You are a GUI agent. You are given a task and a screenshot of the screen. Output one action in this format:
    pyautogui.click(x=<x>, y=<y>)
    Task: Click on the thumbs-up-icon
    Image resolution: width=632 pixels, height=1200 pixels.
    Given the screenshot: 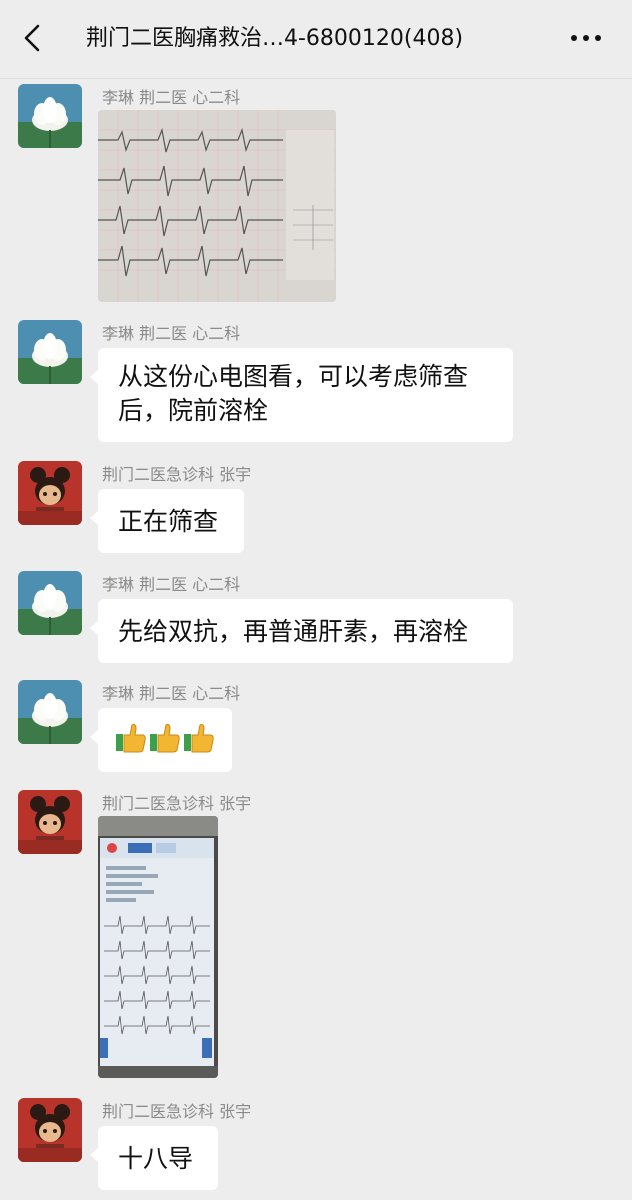 What is the action you would take?
    pyautogui.click(x=165, y=738)
    